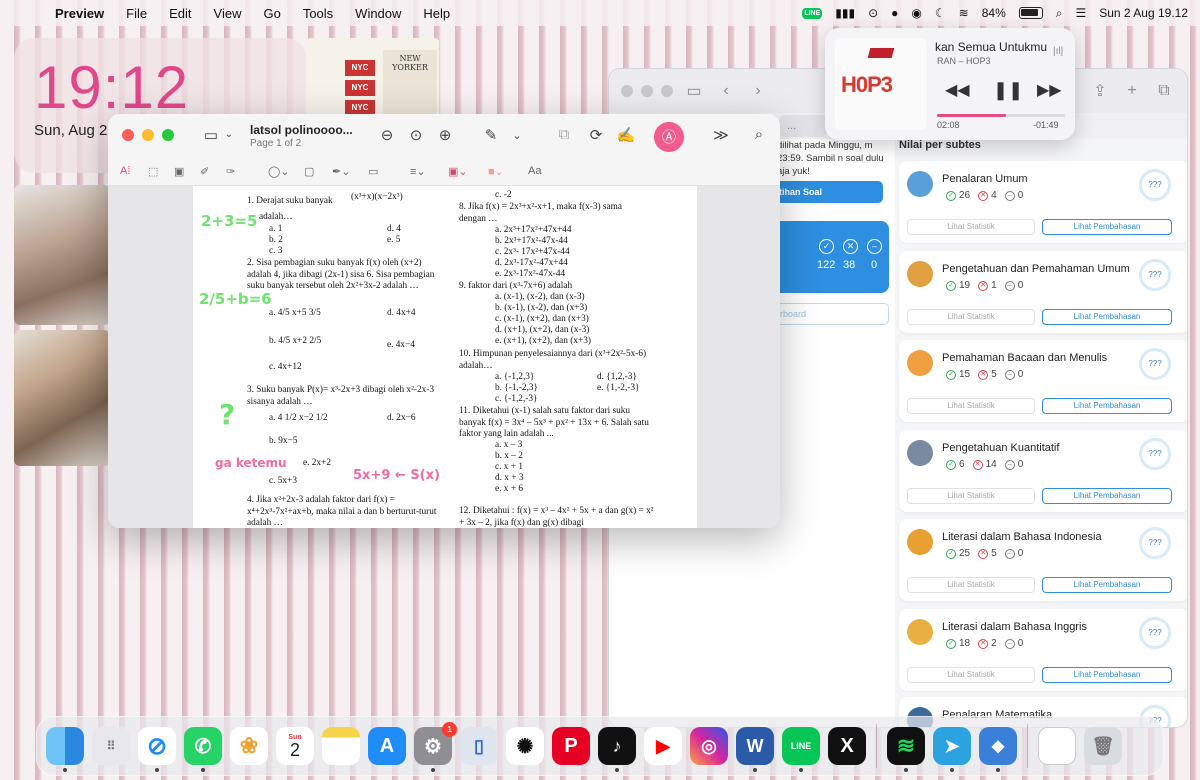  I want to click on rectangular-selection-icon: ⬚, so click(153, 171).